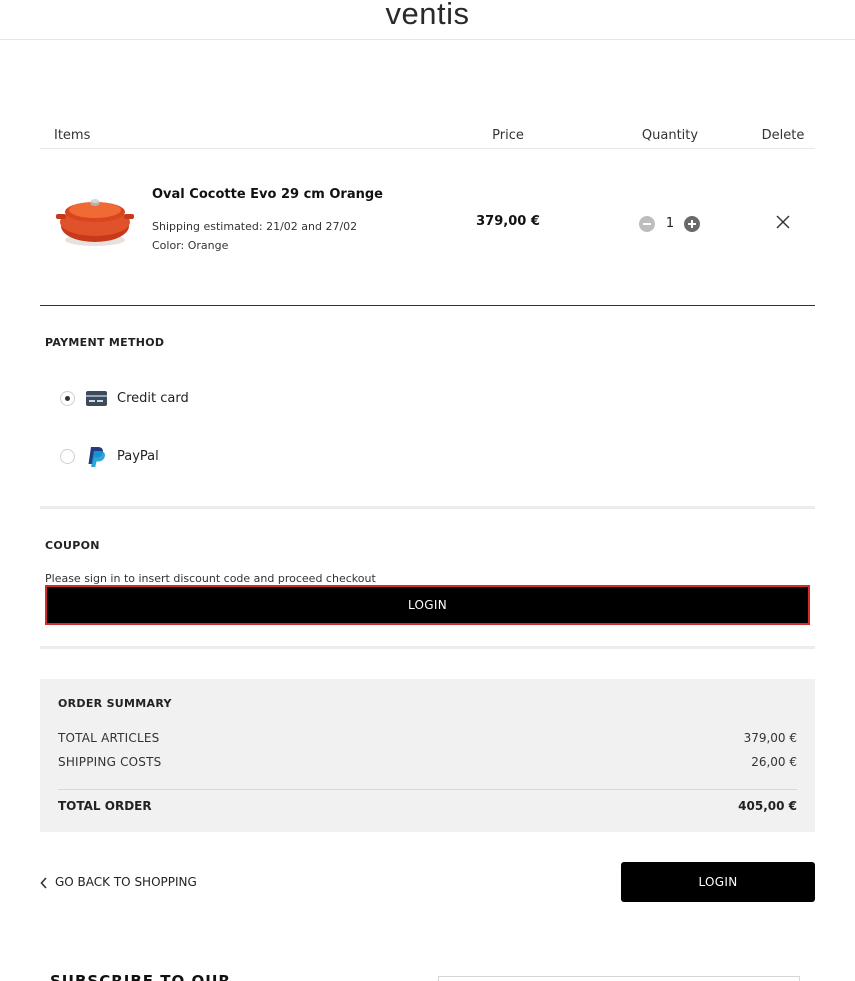 This screenshot has width=855, height=981. What do you see at coordinates (115, 703) in the screenshot?
I see `order-summary-title: ORDER SUMMARY` at bounding box center [115, 703].